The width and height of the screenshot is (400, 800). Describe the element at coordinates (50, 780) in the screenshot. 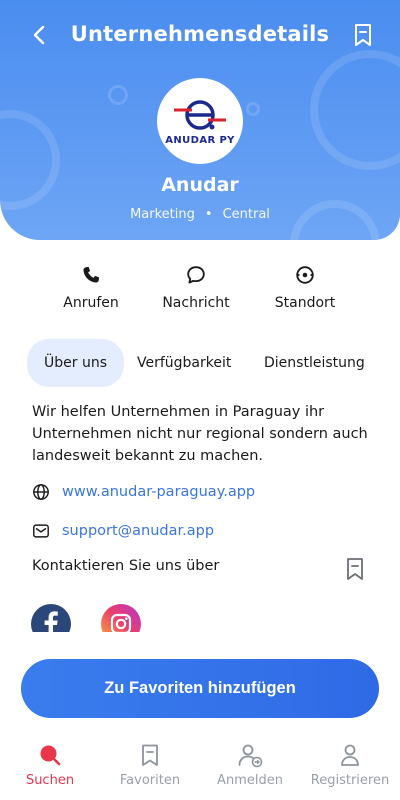

I see `nav-search-label: Suchen` at that location.